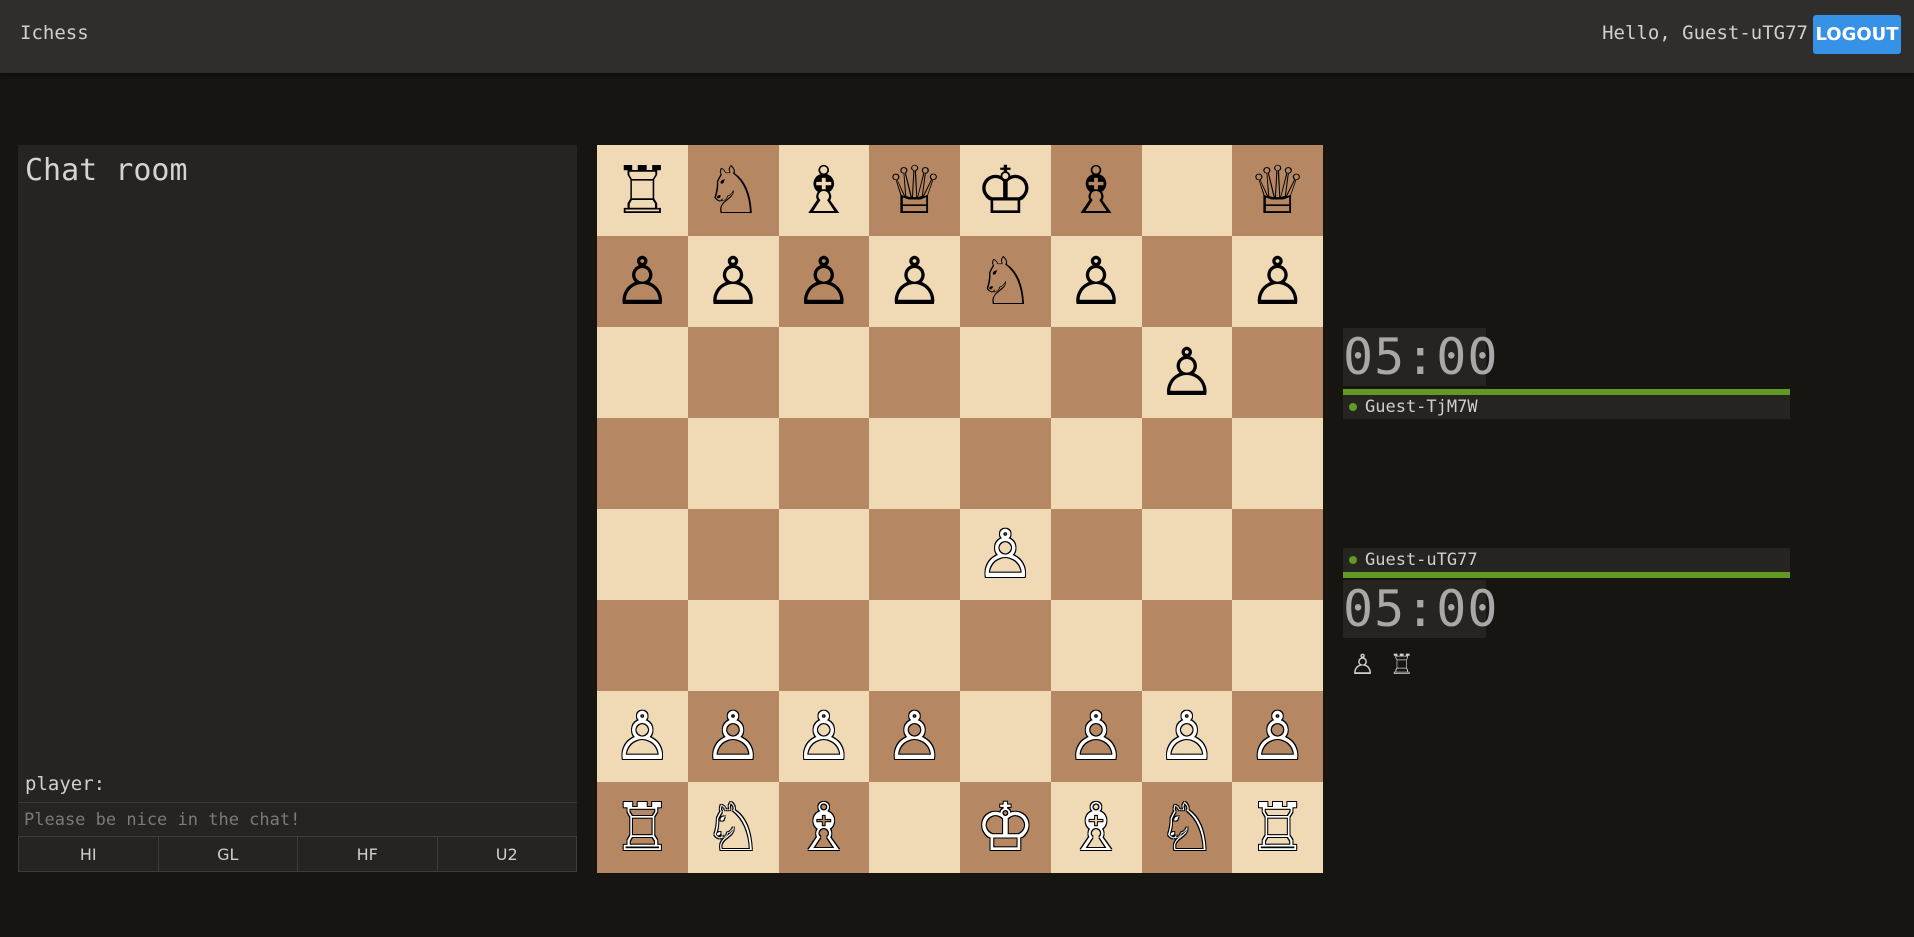 This screenshot has height=937, width=1914. What do you see at coordinates (228, 854) in the screenshot?
I see `quick-gl-button: GL` at bounding box center [228, 854].